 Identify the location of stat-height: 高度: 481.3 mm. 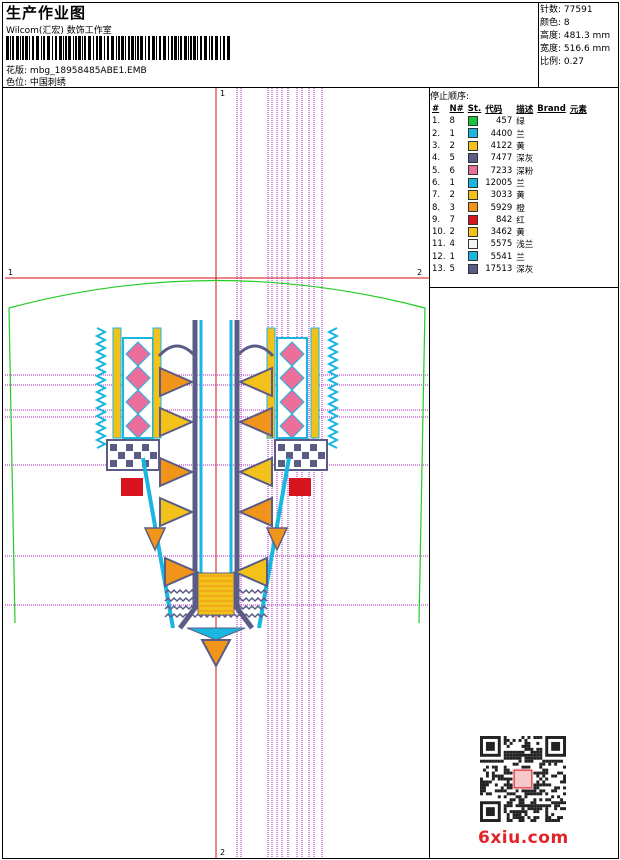
(575, 36).